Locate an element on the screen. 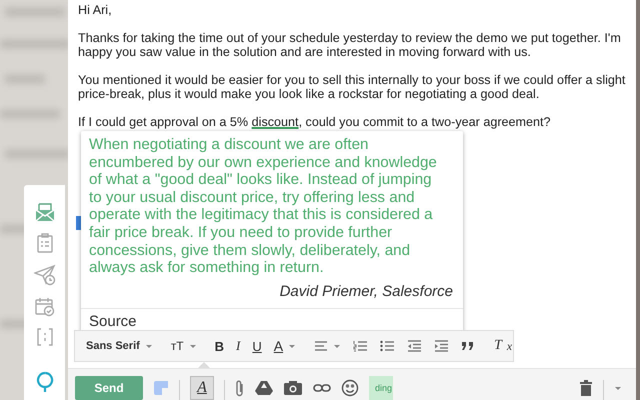 The height and width of the screenshot is (400, 640). smiley-icon is located at coordinates (350, 388).